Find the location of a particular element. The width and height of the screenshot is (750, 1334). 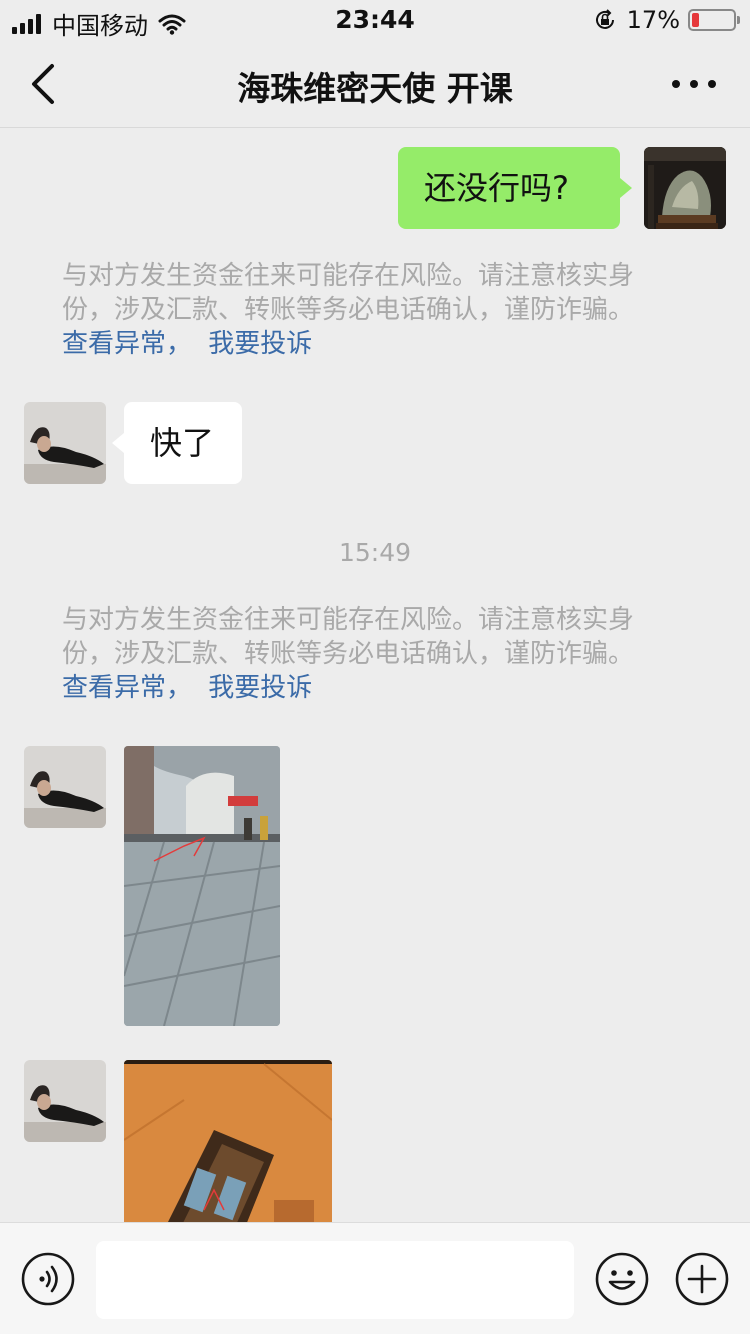

plus-icon is located at coordinates (702, 1279).